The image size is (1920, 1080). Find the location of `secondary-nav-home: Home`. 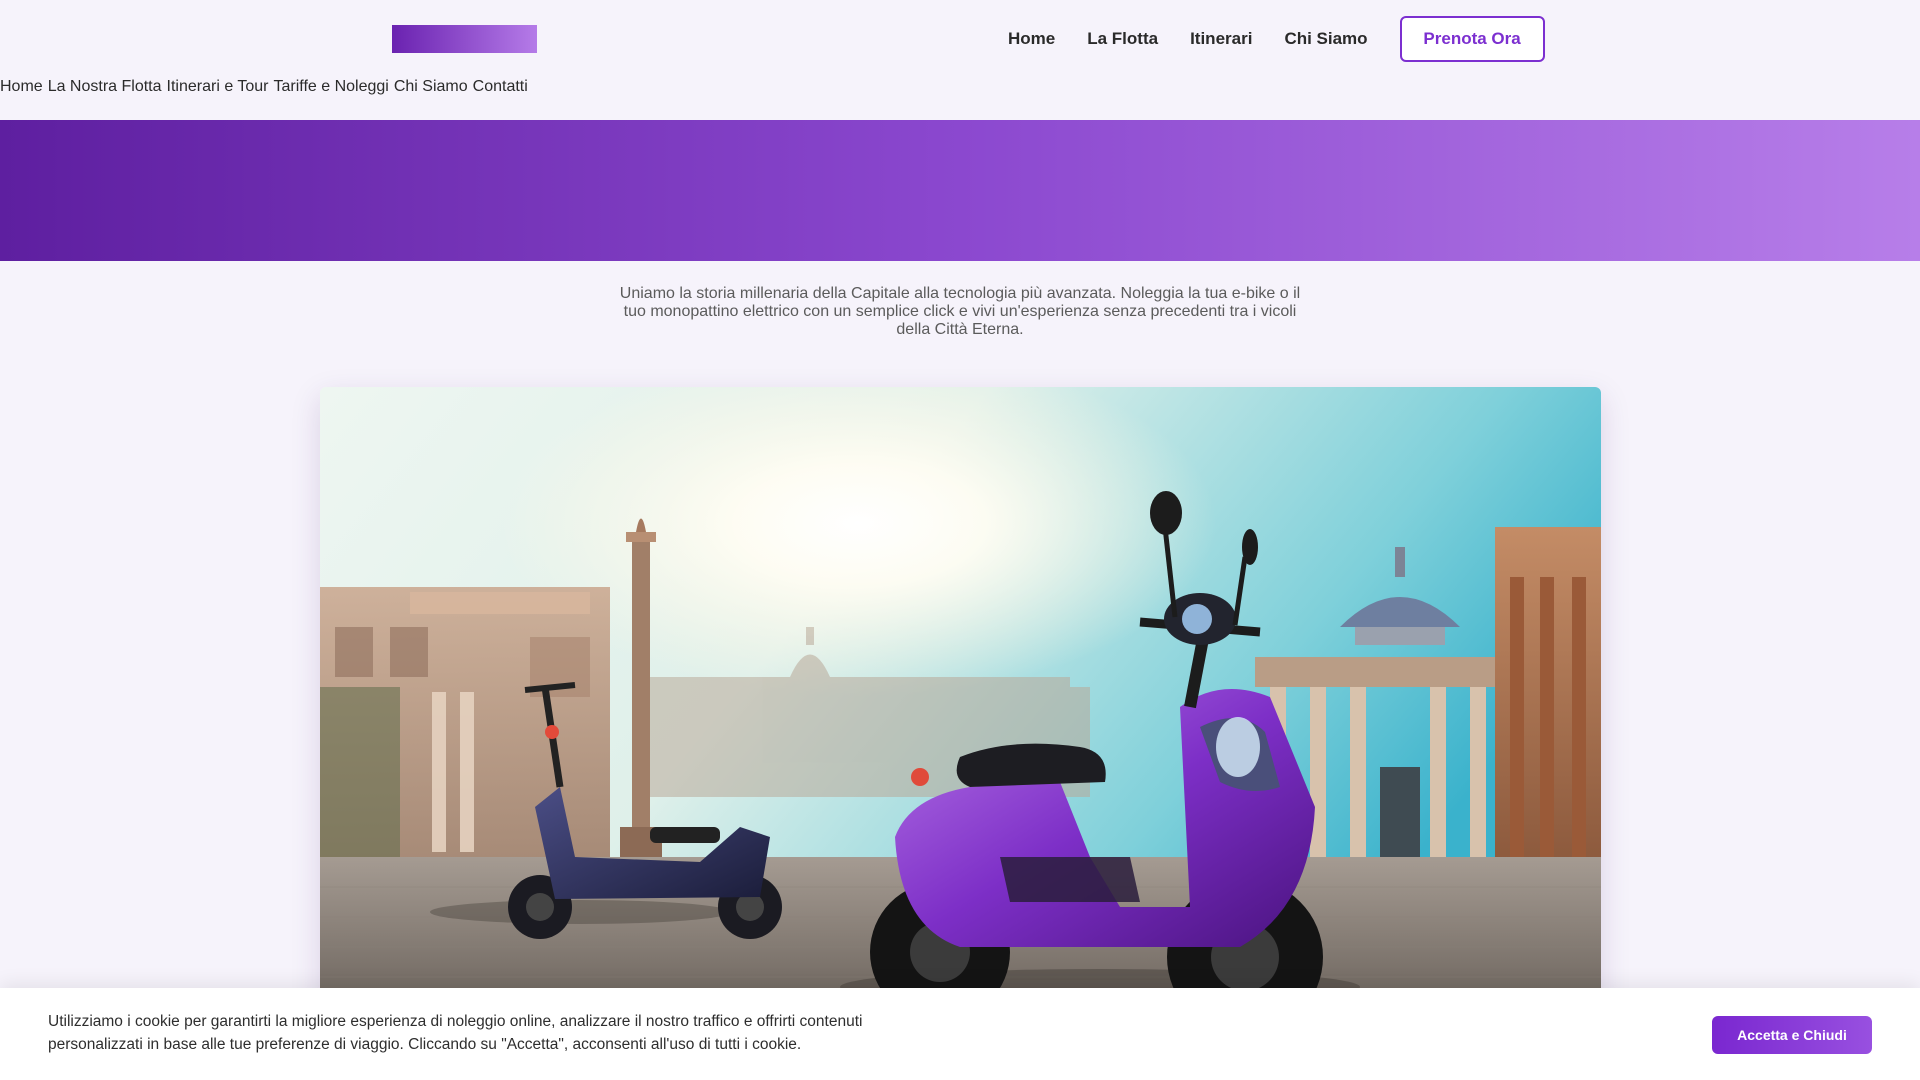

secondary-nav-home: Home is located at coordinates (21, 87).